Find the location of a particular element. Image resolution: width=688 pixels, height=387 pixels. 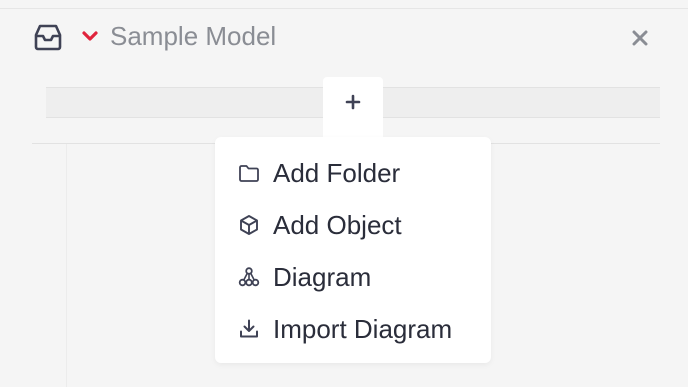

menu-item-add-folder: Add Folder is located at coordinates (353, 173).